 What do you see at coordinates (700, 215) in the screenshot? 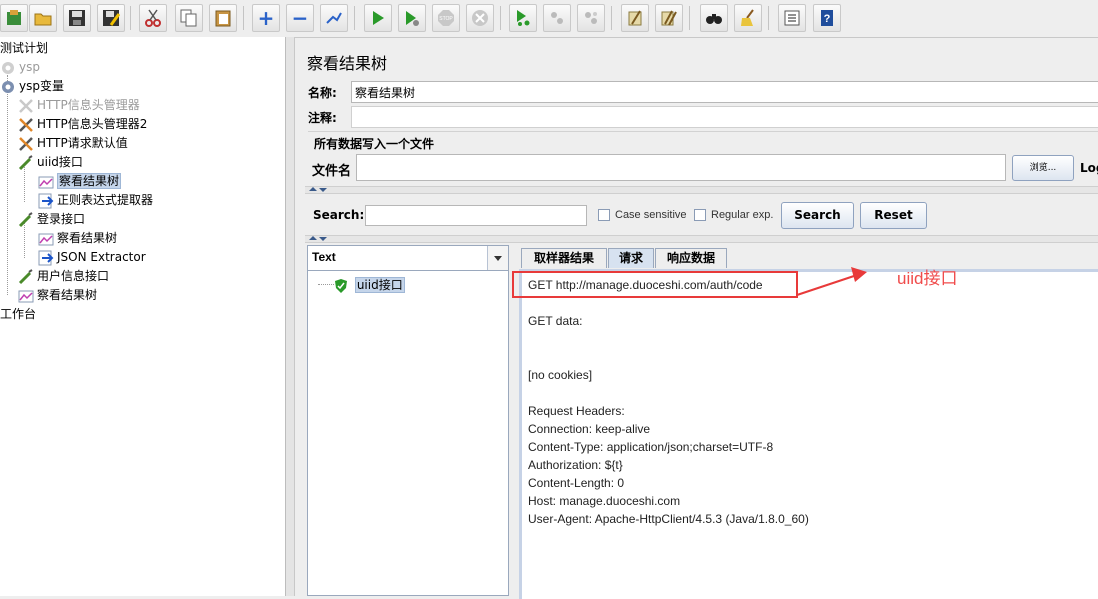
I see `regex-checkbox` at bounding box center [700, 215].